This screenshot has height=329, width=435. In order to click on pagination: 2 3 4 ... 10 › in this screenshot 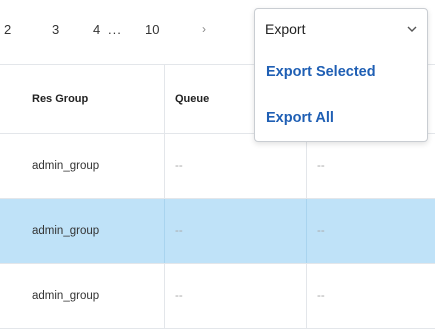, I will do `click(125, 30)`.